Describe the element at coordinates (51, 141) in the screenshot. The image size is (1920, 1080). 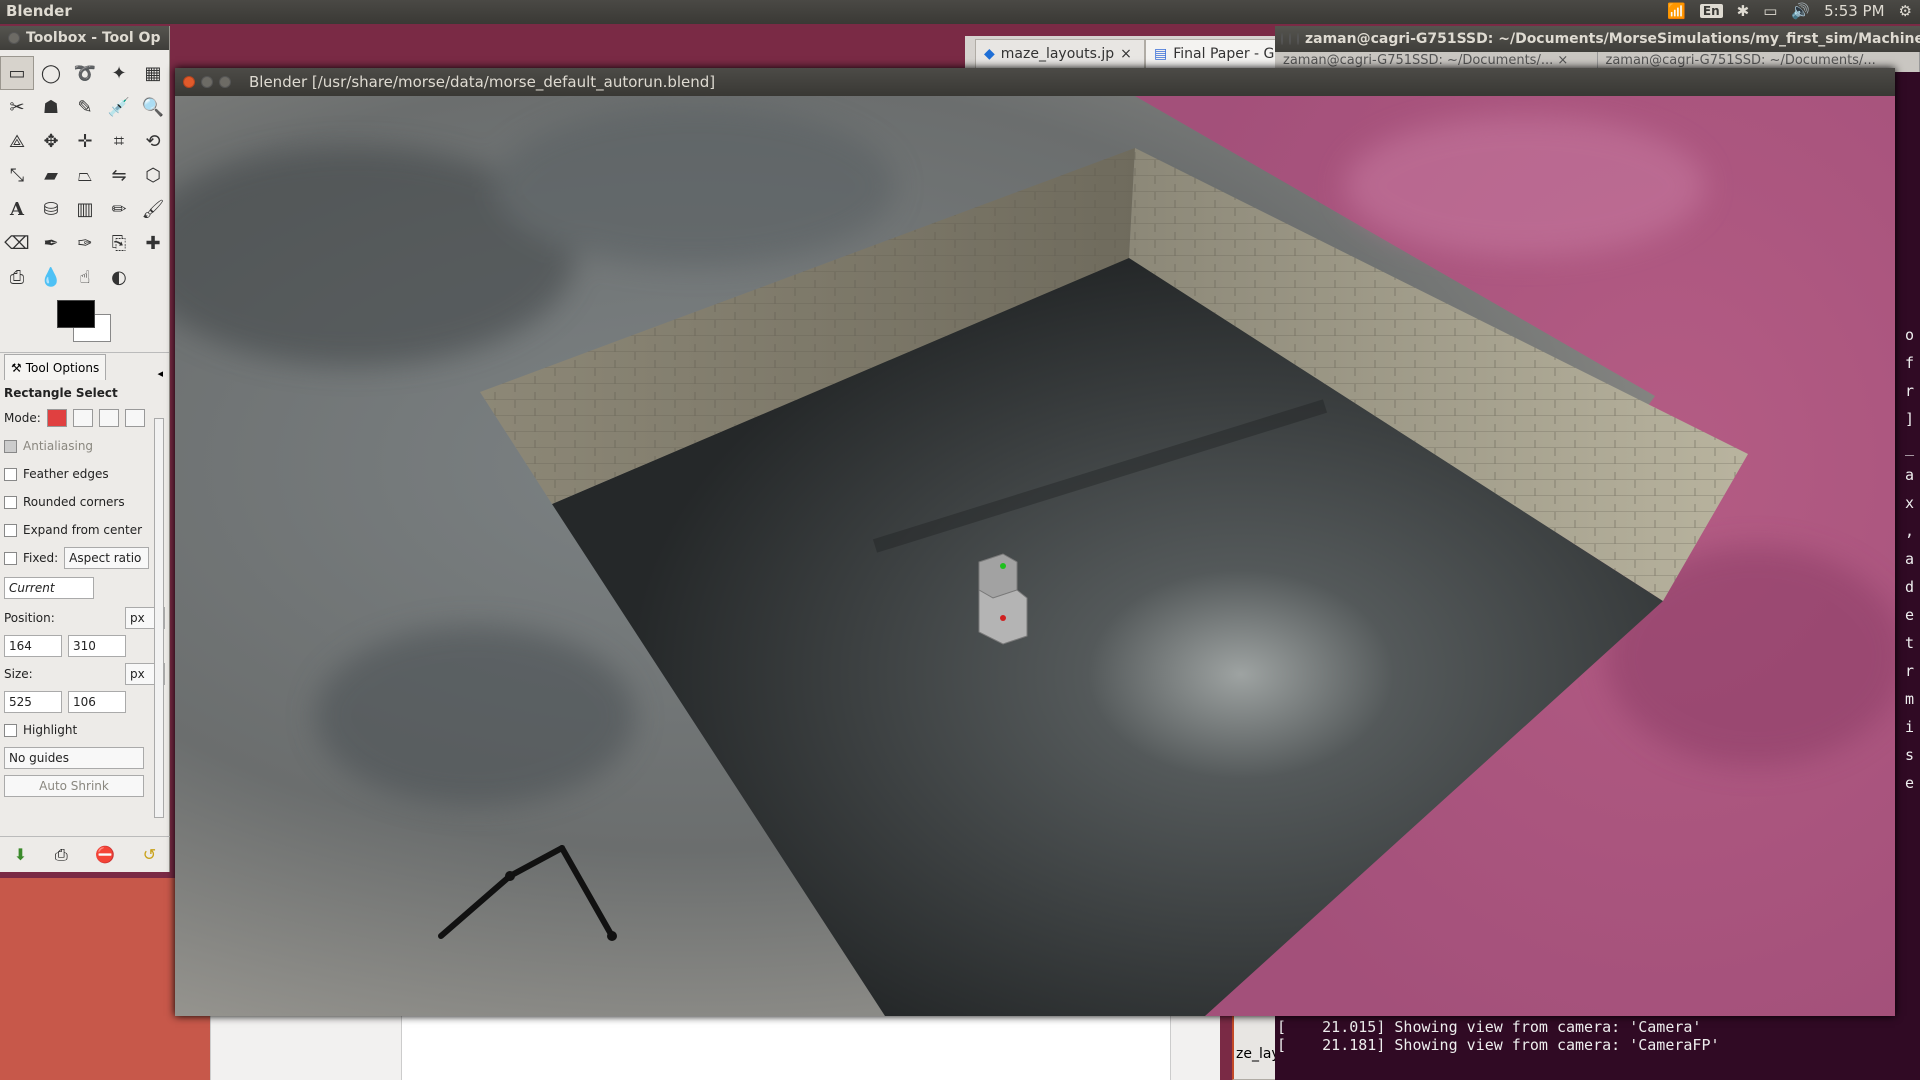
I see `move-icon: ✥` at that location.